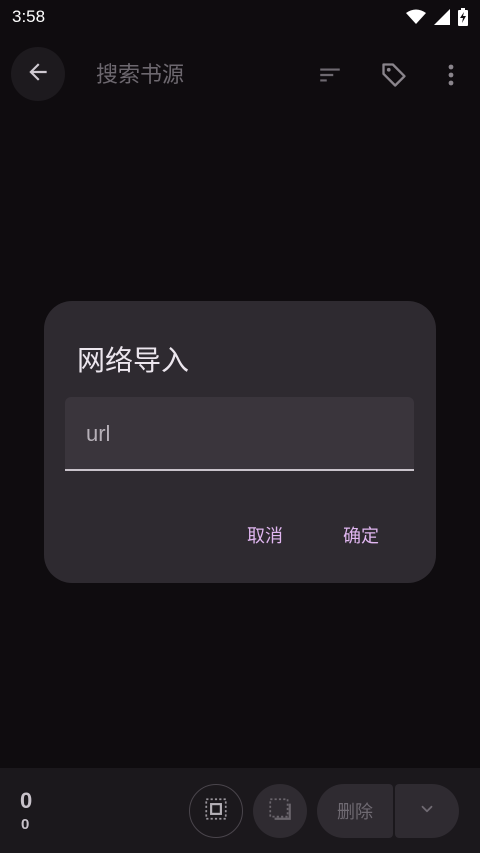 The image size is (480, 853). Describe the element at coordinates (265, 535) in the screenshot. I see `cancel-button: 取消` at that location.